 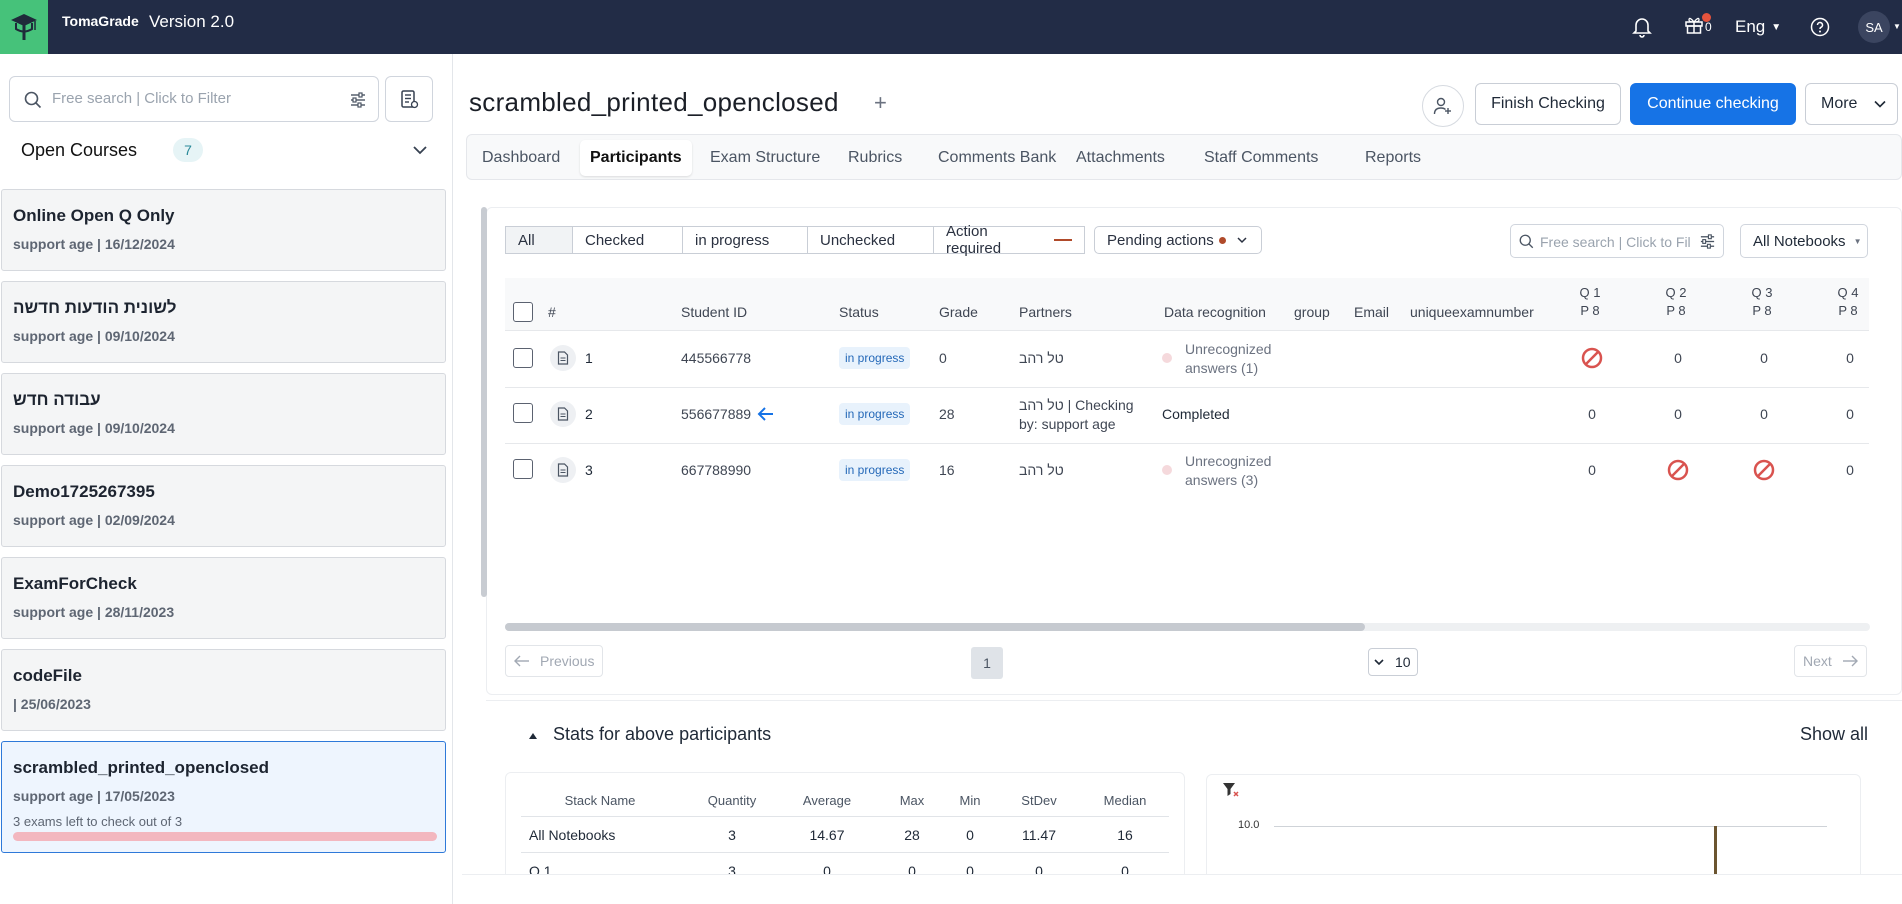 I want to click on continue-checking-button: Continue checking, so click(x=1713, y=104).